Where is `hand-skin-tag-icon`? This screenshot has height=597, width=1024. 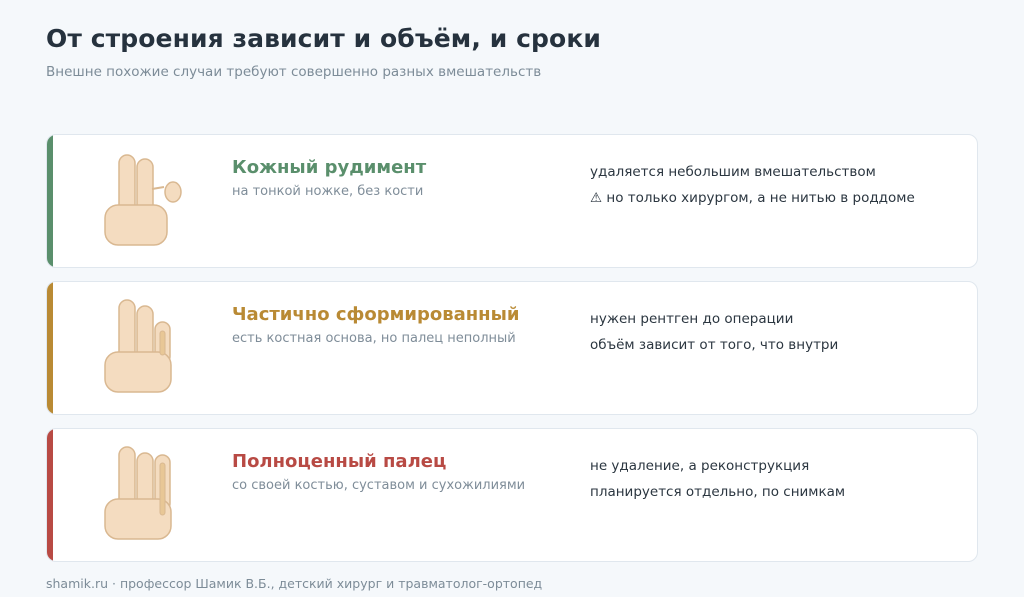 hand-skin-tag-icon is located at coordinates (143, 200).